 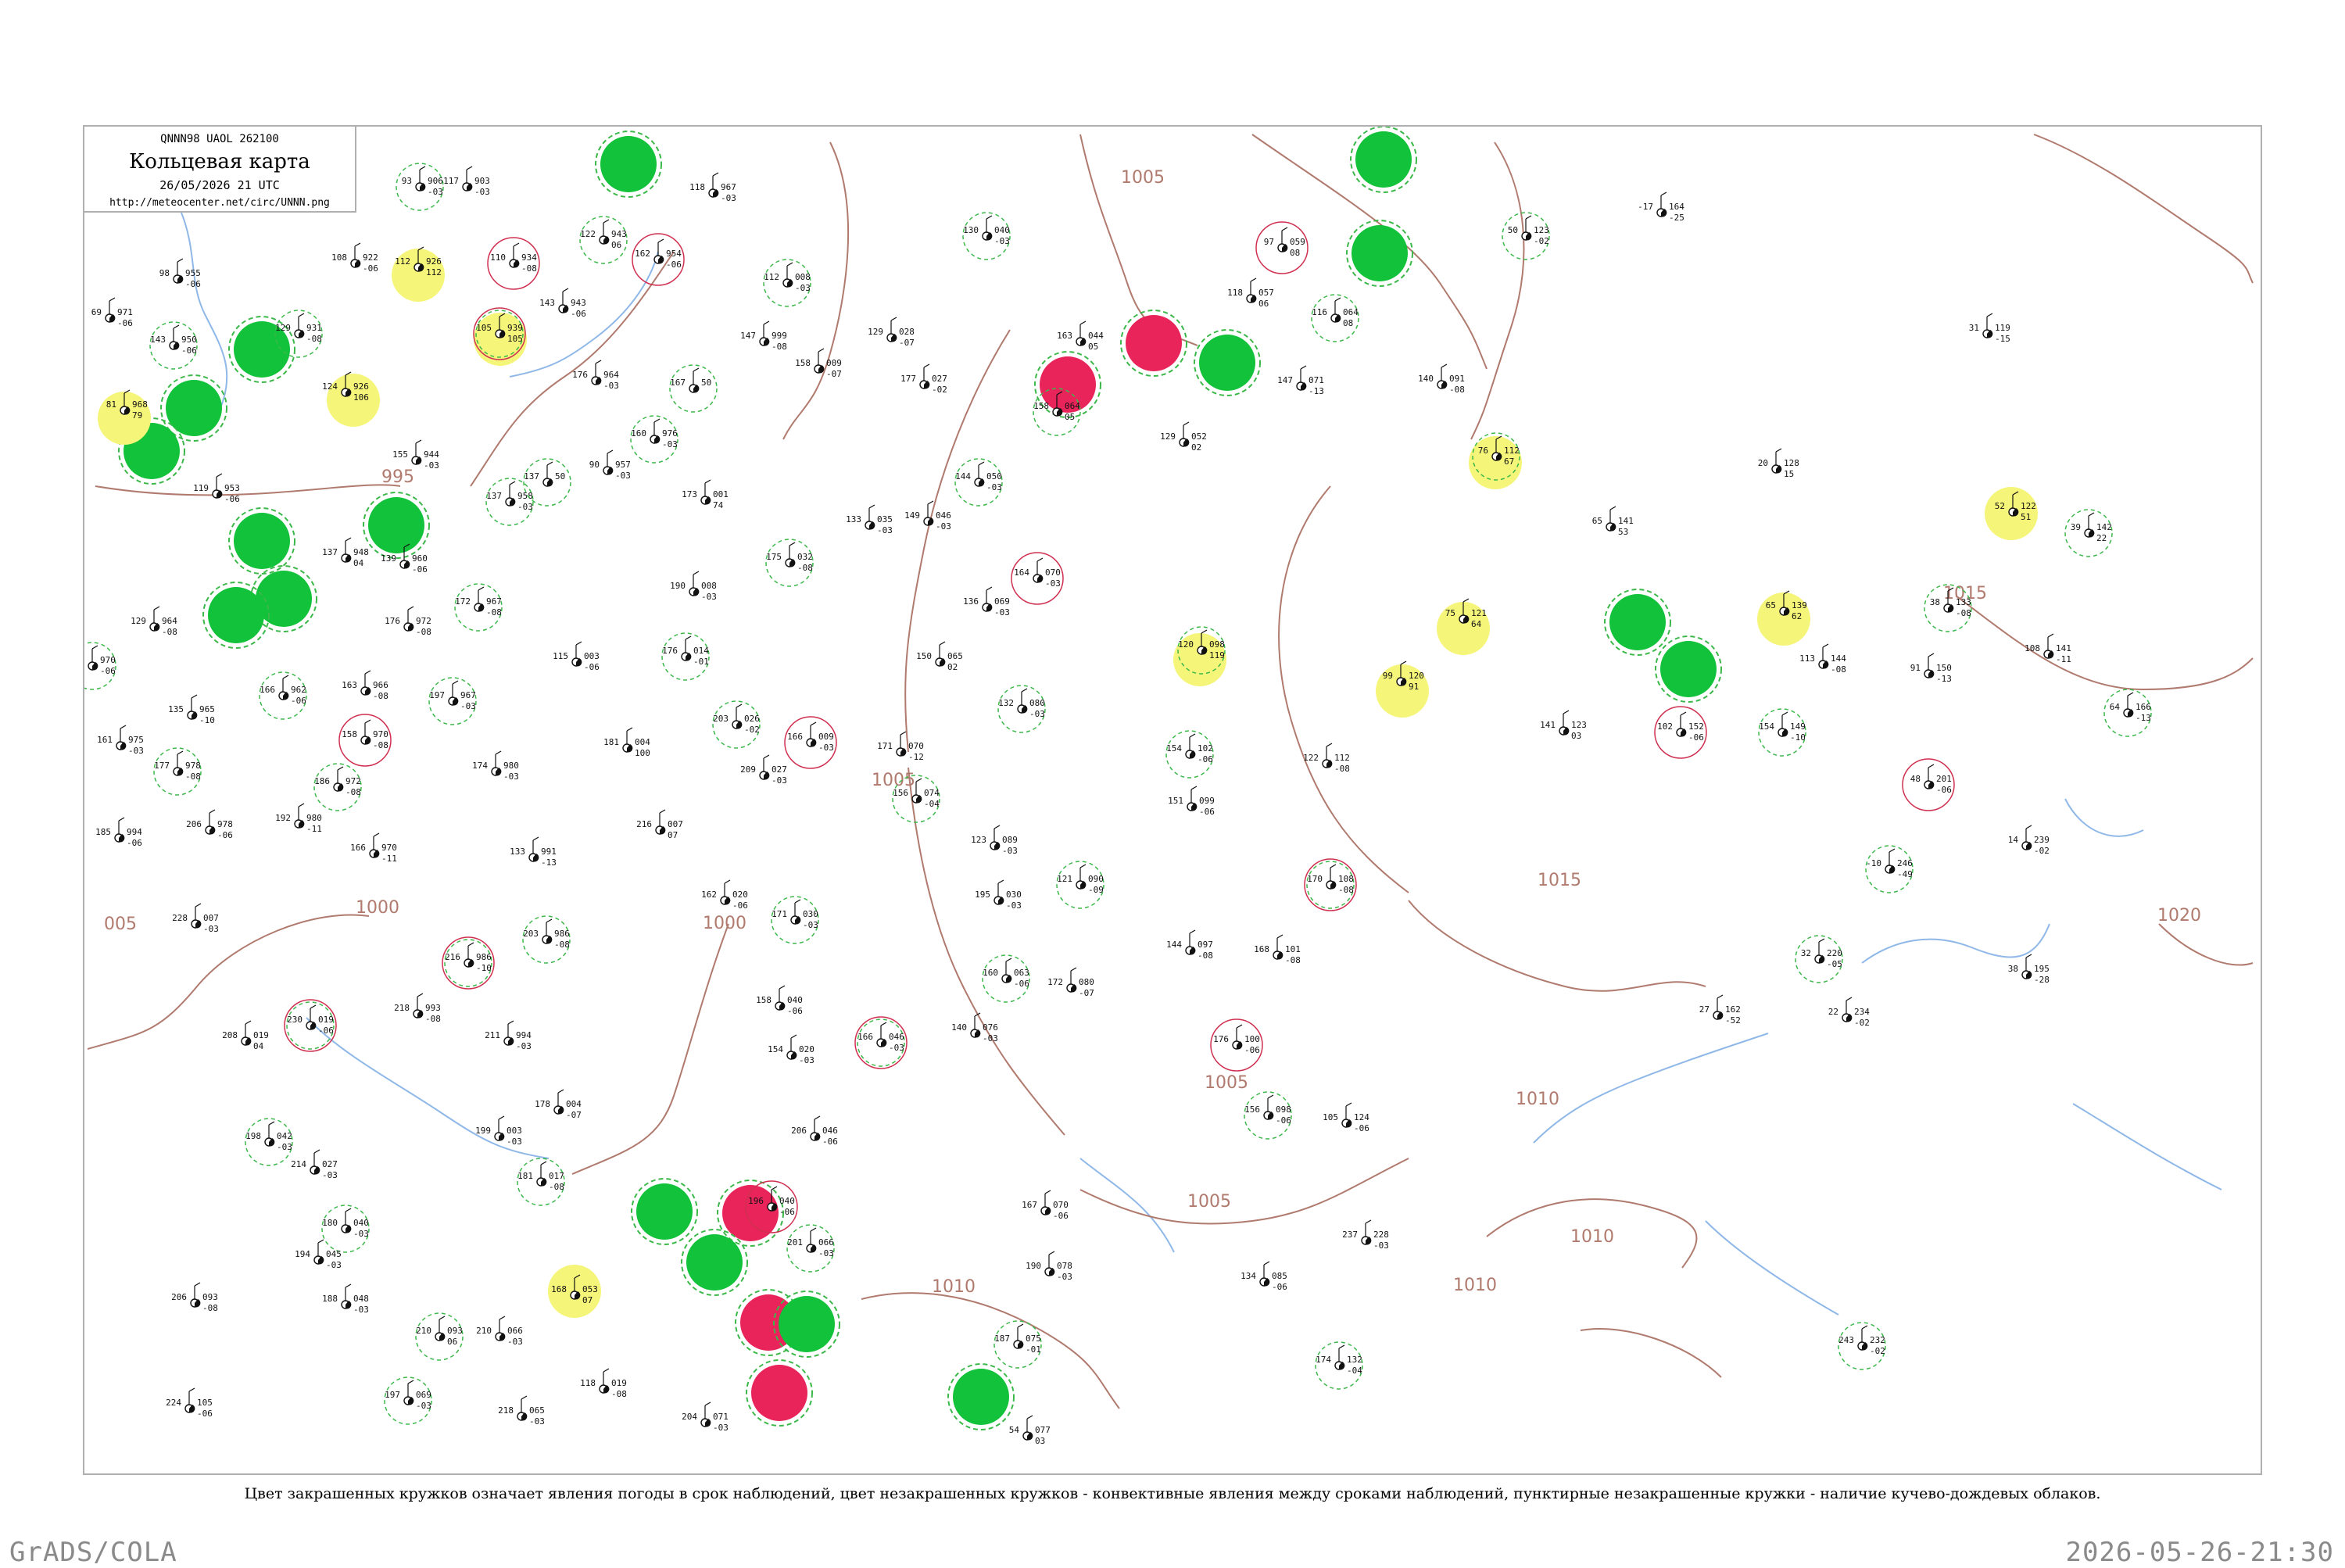 I want to click on station-s63: 237 228-03, so click(x=1365, y=1235).